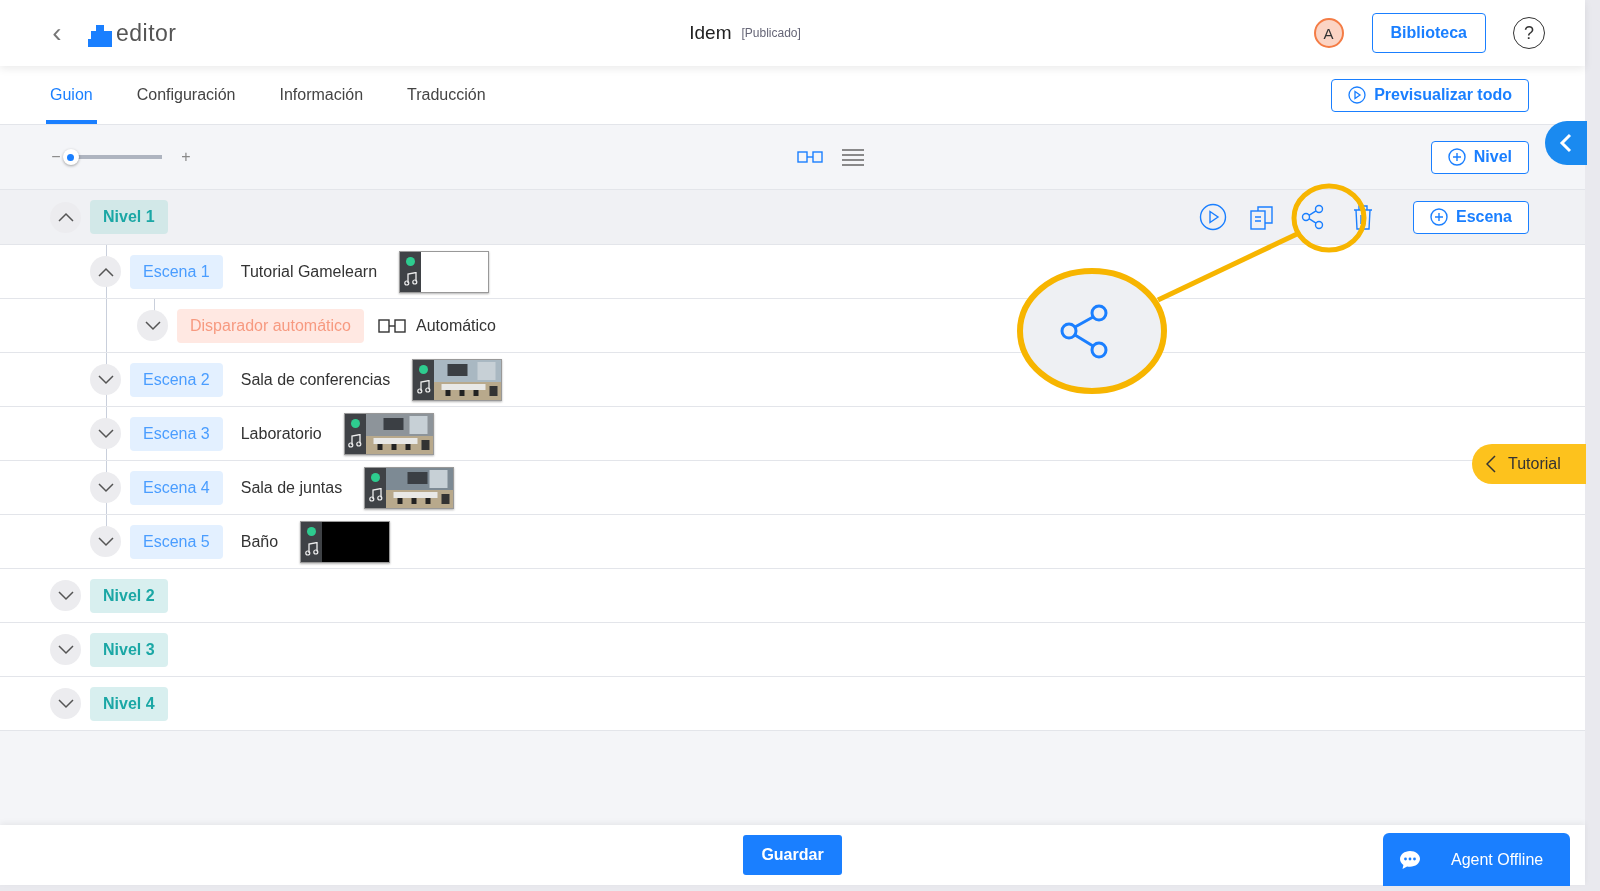 The image size is (1600, 891). What do you see at coordinates (1491, 464) in the screenshot?
I see `chevron-left-icon` at bounding box center [1491, 464].